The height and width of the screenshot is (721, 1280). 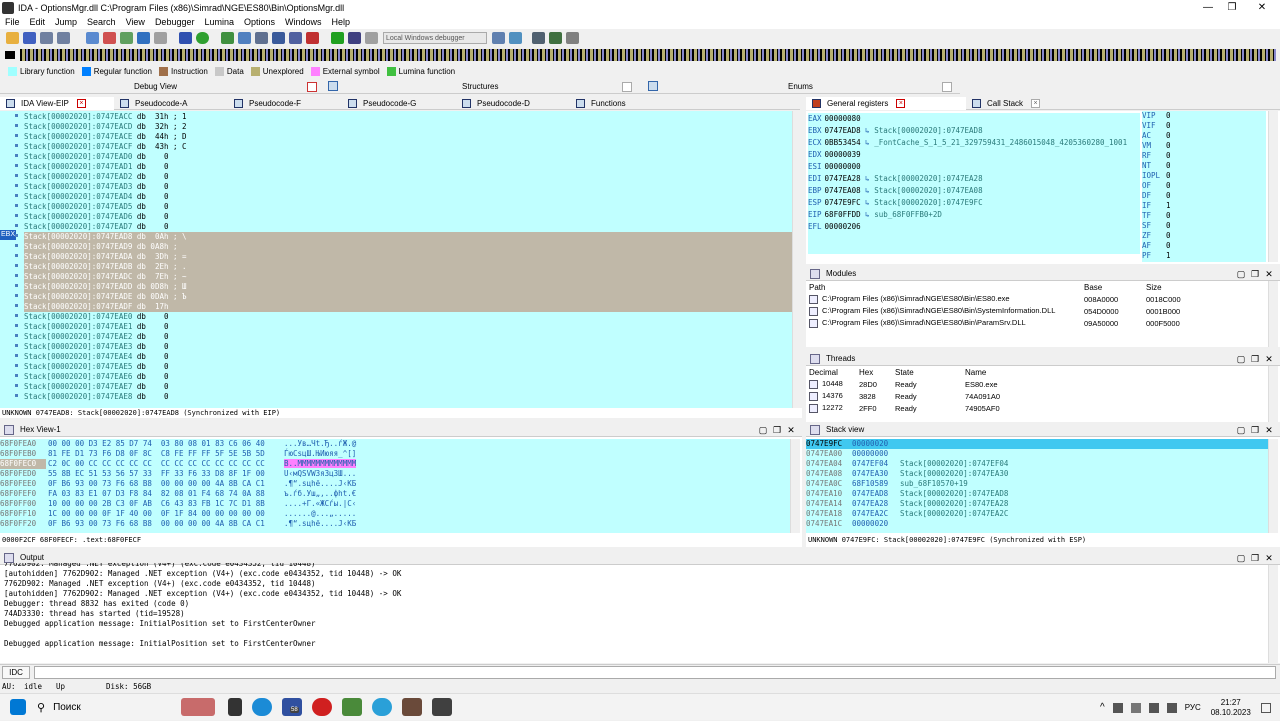 I want to click on tab-enums: Enums, so click(x=800, y=86).